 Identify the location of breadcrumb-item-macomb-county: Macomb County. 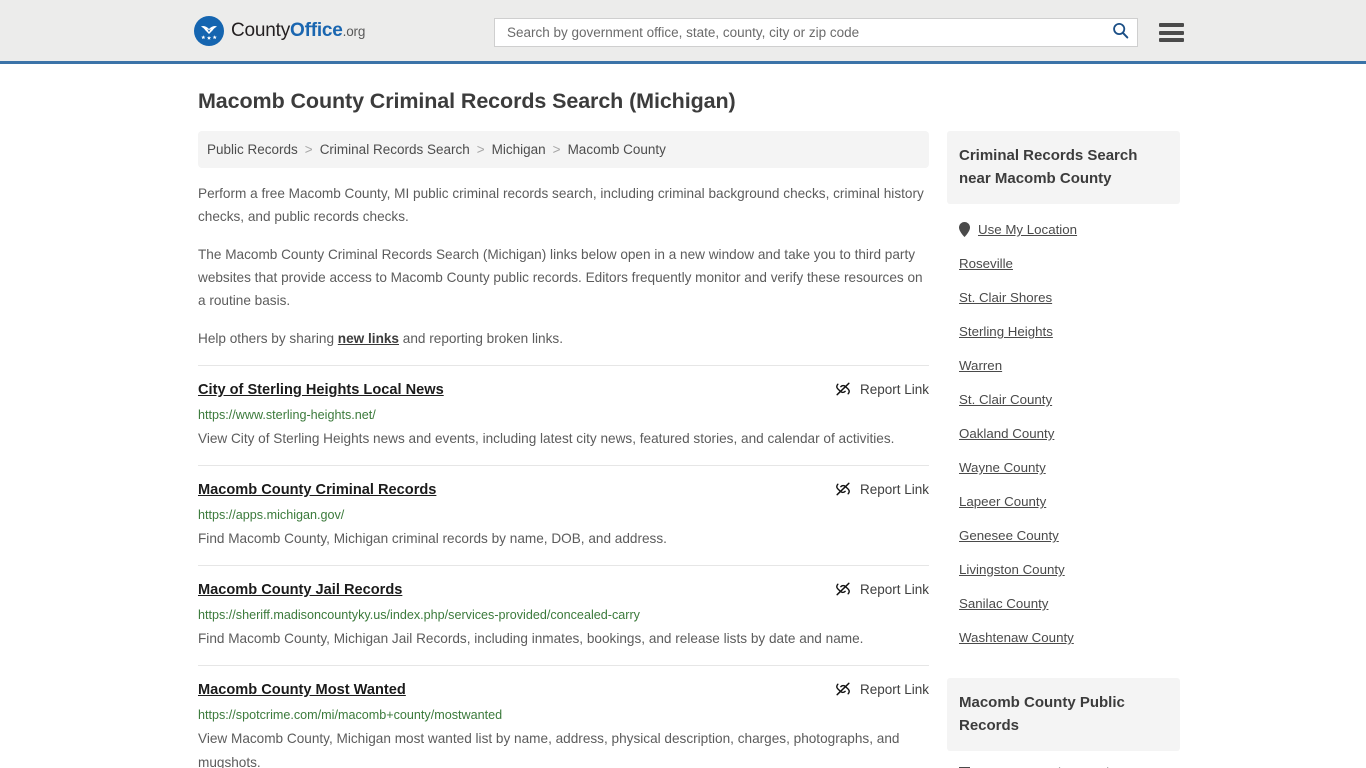
(617, 149).